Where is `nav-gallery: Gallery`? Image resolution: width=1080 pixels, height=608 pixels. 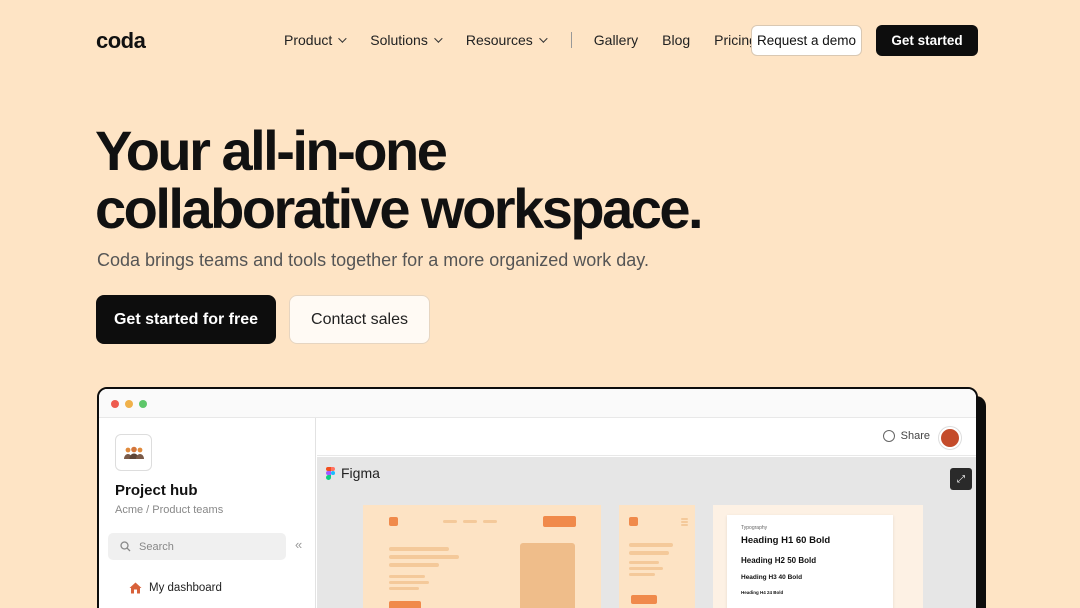
nav-gallery: Gallery is located at coordinates (616, 40).